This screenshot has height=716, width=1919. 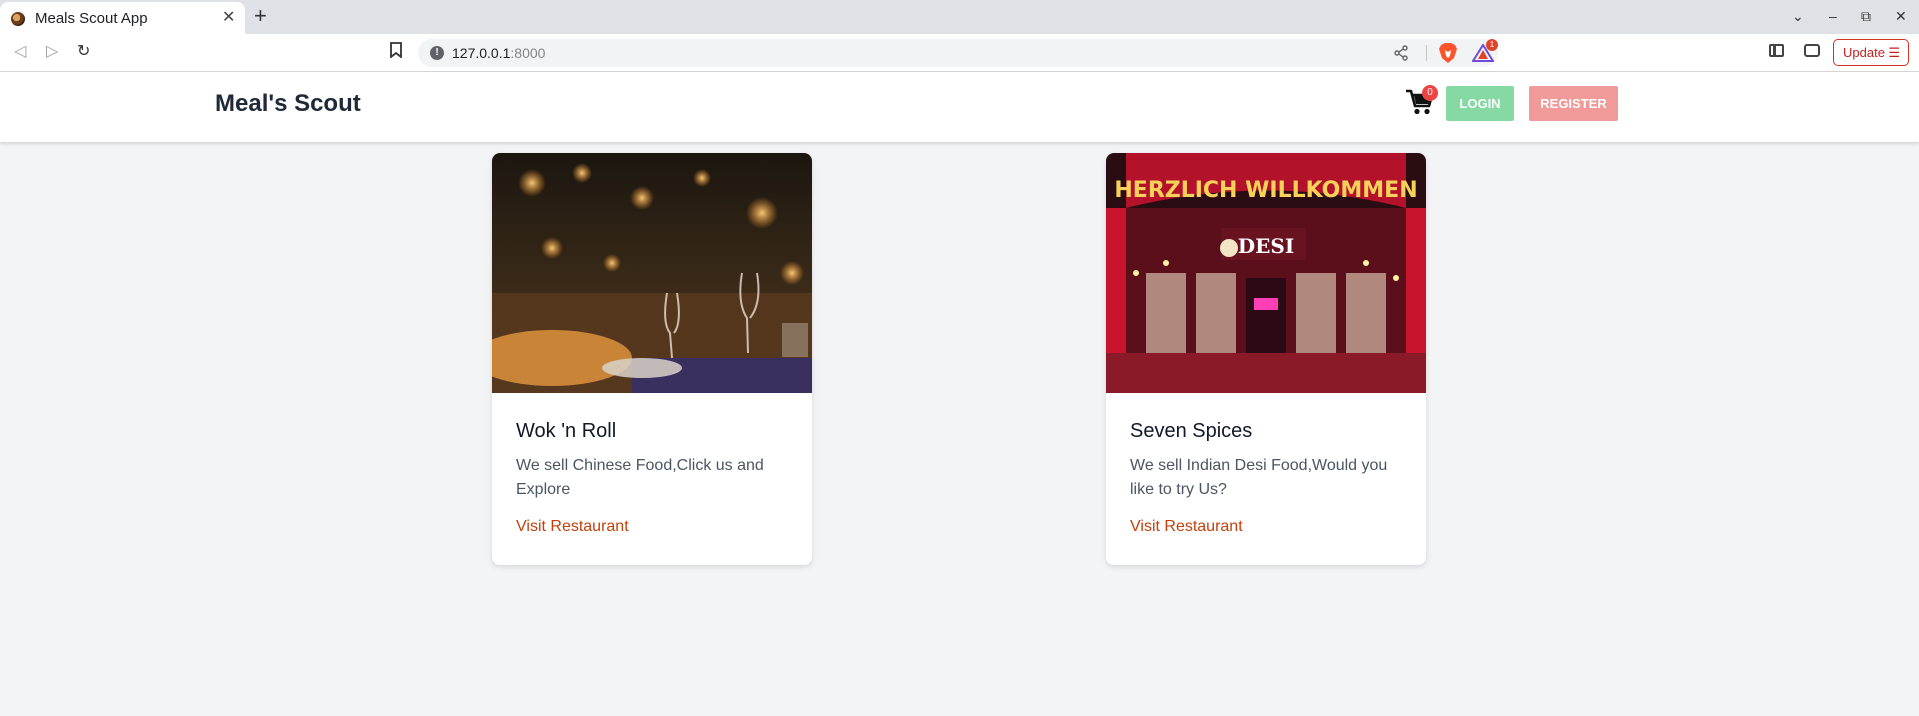 I want to click on url-host: 127.0.0.1, so click(x=481, y=53).